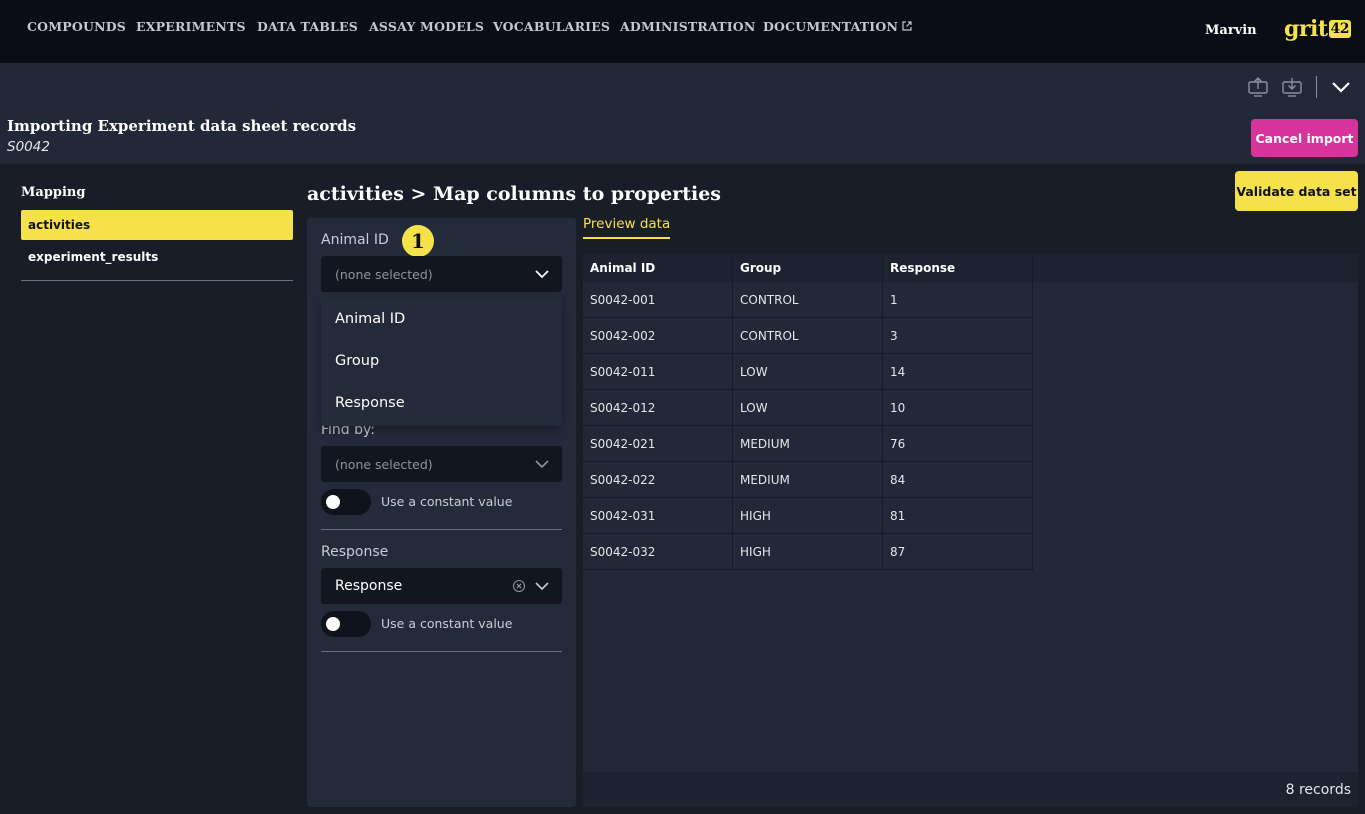 The image size is (1365, 814). I want to click on column-header-response: Response, so click(958, 268).